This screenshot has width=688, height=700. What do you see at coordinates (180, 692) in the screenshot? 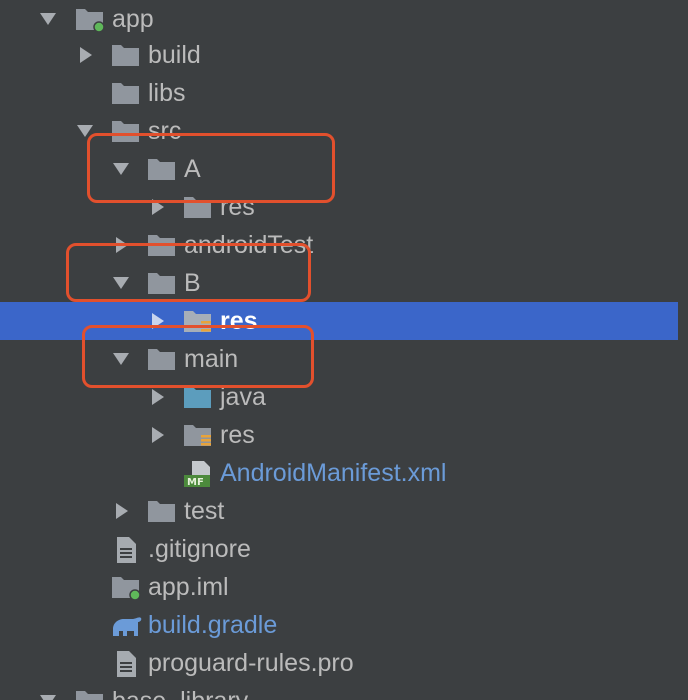
I see `tree-row-label: base_library` at bounding box center [180, 692].